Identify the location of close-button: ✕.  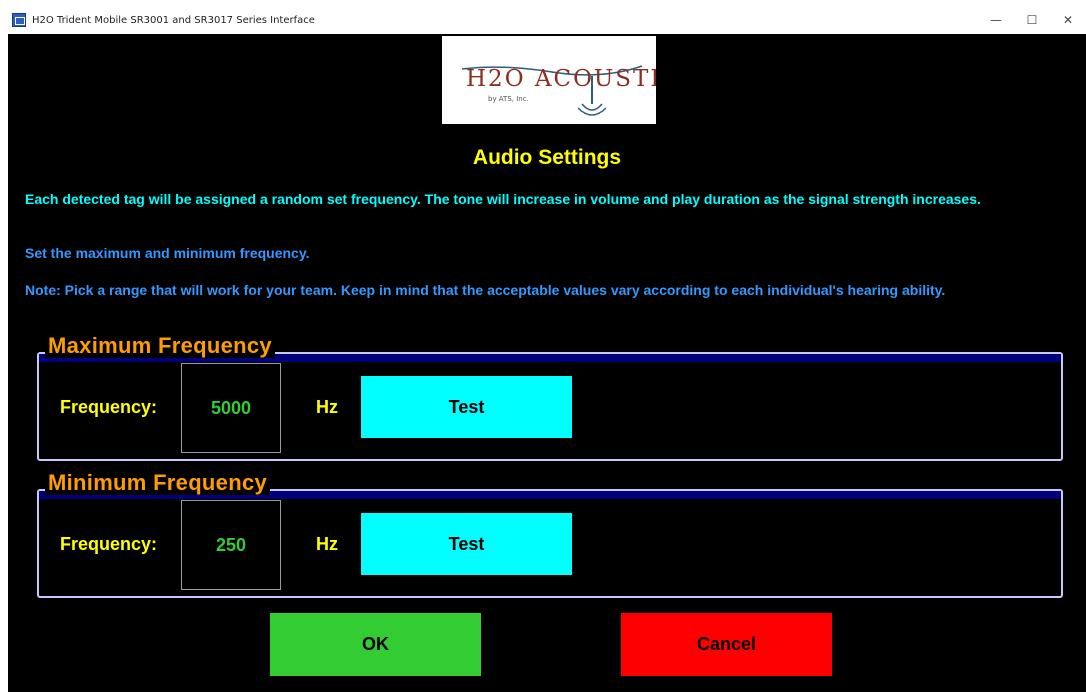
(1068, 20).